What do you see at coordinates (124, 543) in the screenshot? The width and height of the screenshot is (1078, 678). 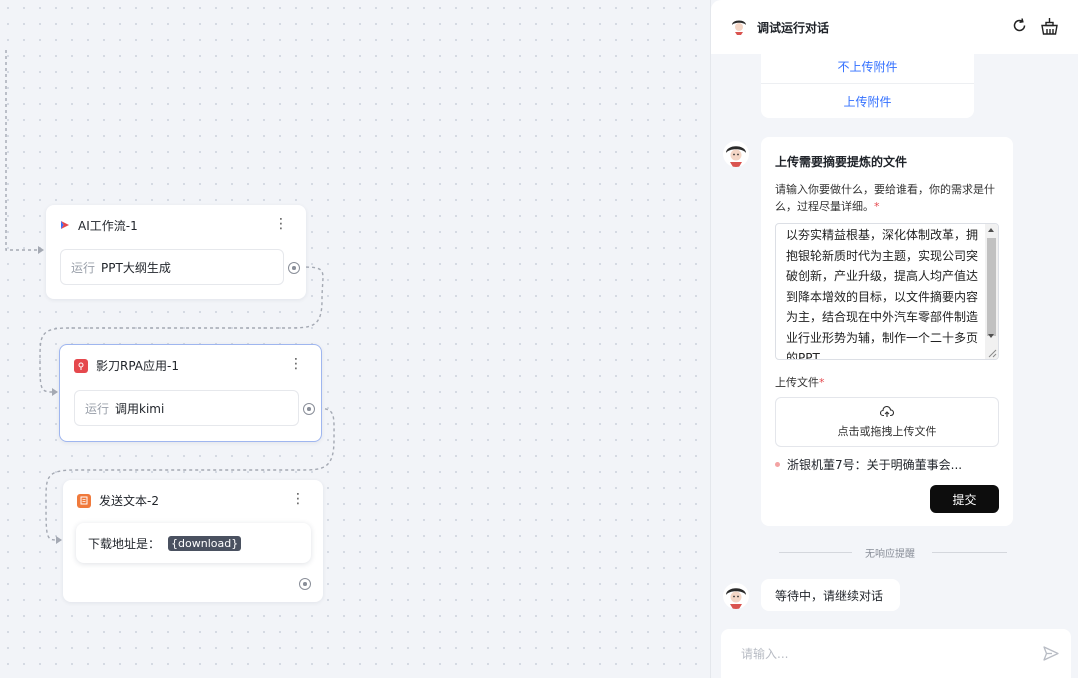 I see `message-prefix: 下载地址是：` at bounding box center [124, 543].